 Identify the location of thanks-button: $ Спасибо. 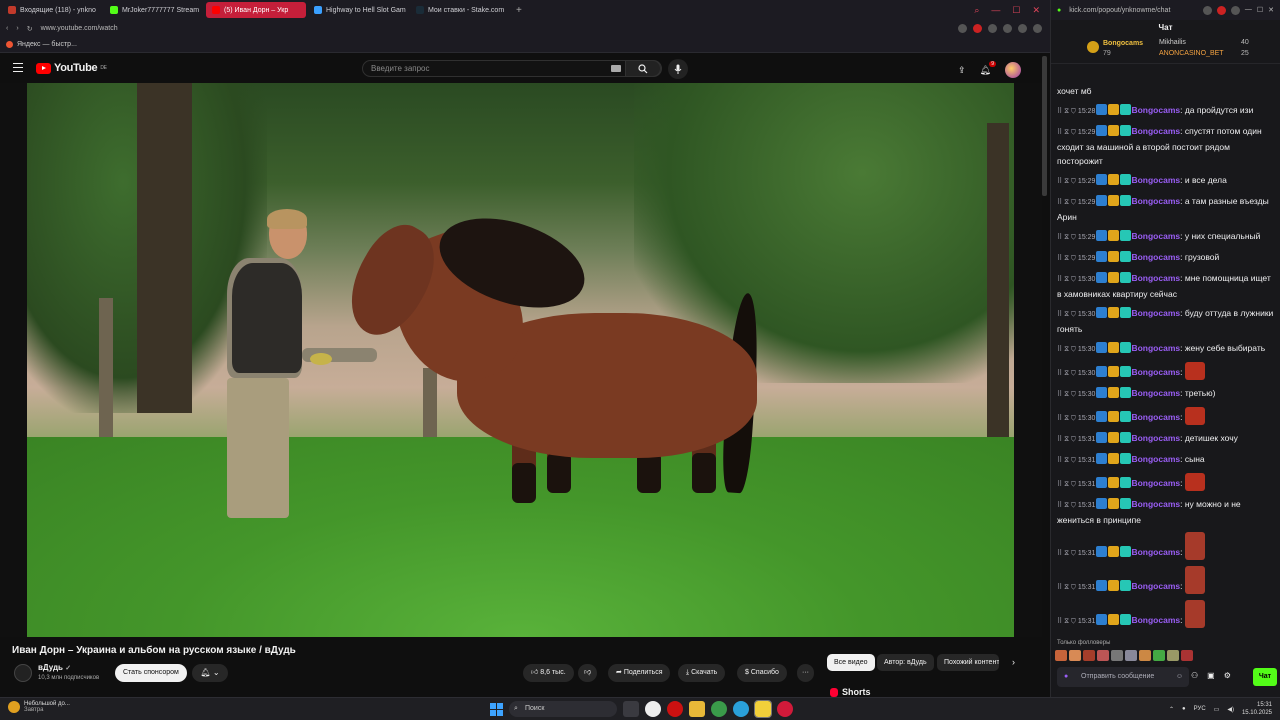
(762, 673).